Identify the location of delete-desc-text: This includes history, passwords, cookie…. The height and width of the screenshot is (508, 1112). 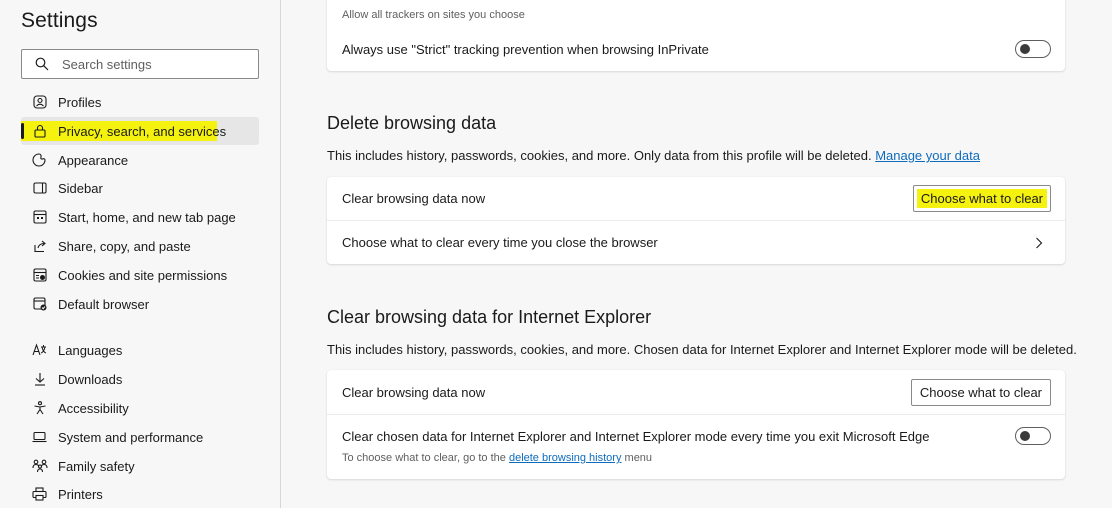
(599, 155).